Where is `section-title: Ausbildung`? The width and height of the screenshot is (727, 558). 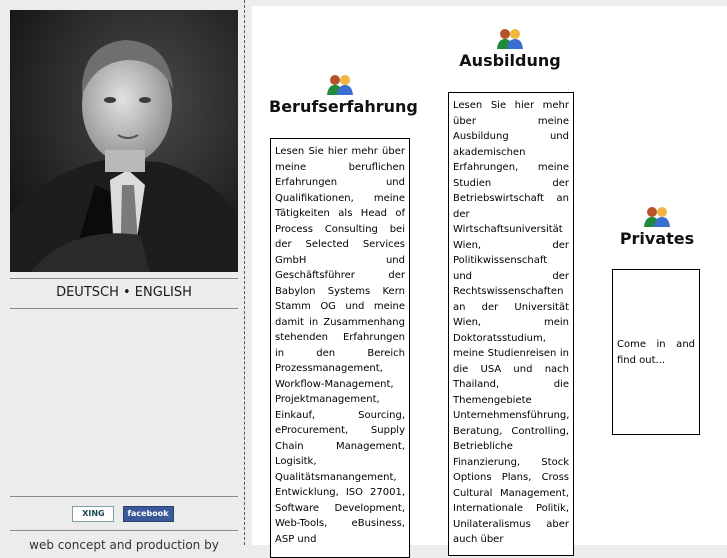
section-title: Ausbildung is located at coordinates (510, 60).